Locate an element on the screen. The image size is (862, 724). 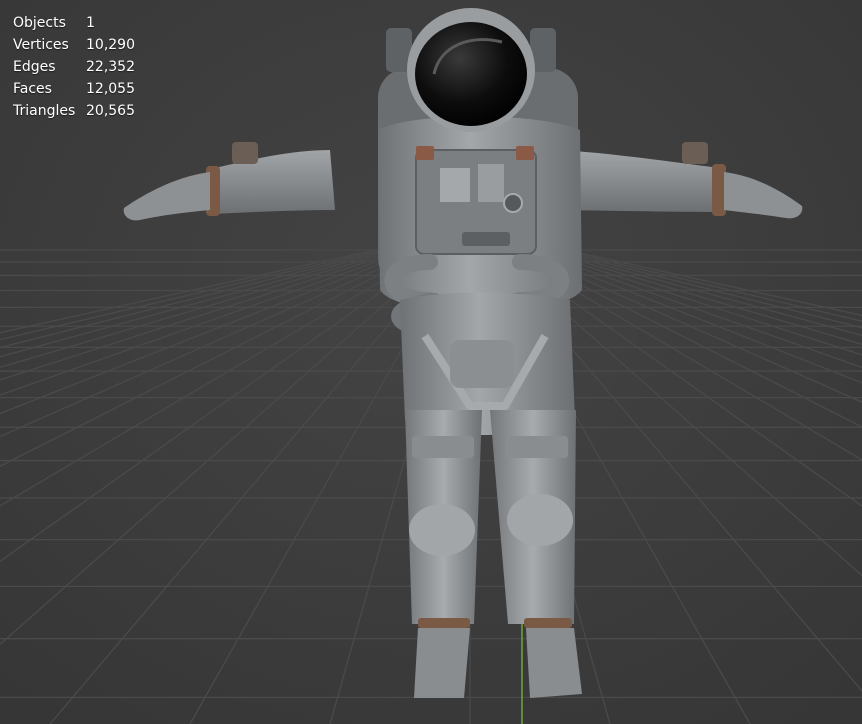
right-ankle-band is located at coordinates (548, 623).